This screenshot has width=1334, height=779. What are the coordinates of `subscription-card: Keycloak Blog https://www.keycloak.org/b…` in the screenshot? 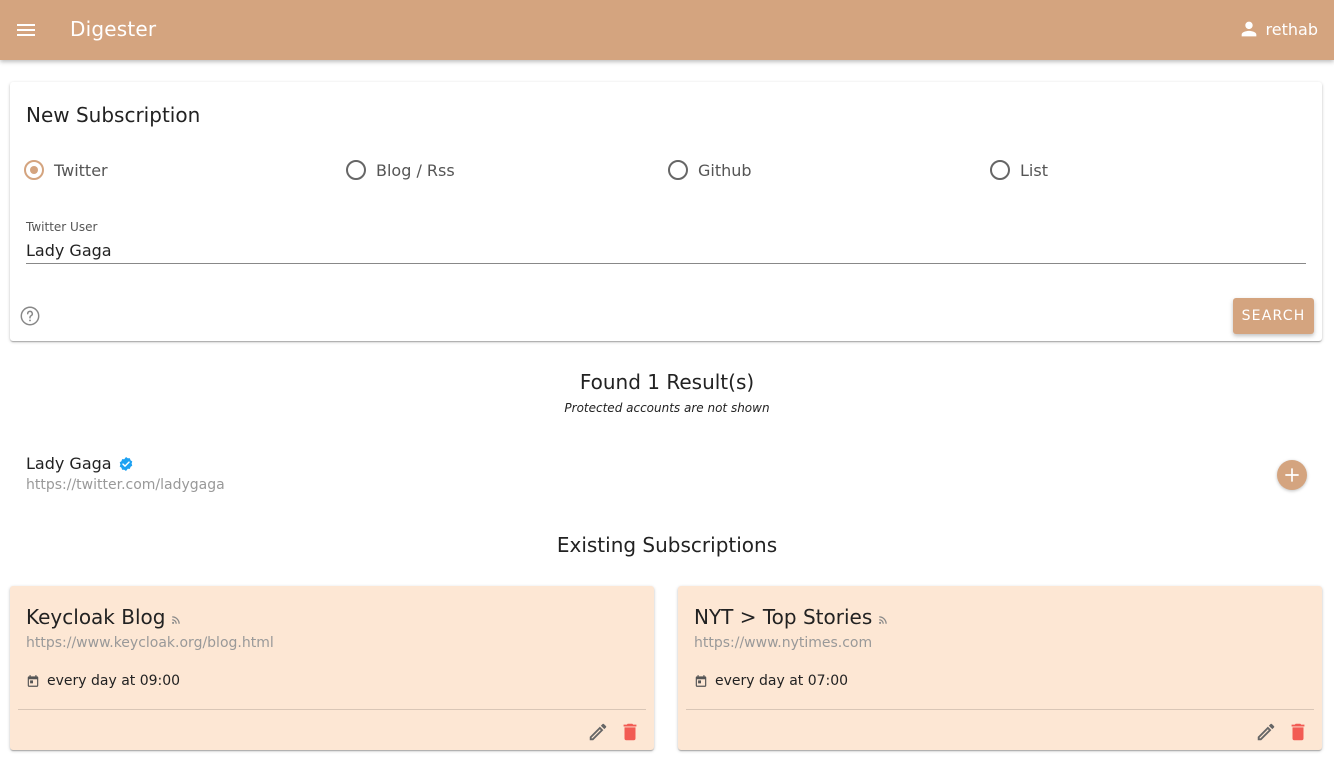 It's located at (332, 668).